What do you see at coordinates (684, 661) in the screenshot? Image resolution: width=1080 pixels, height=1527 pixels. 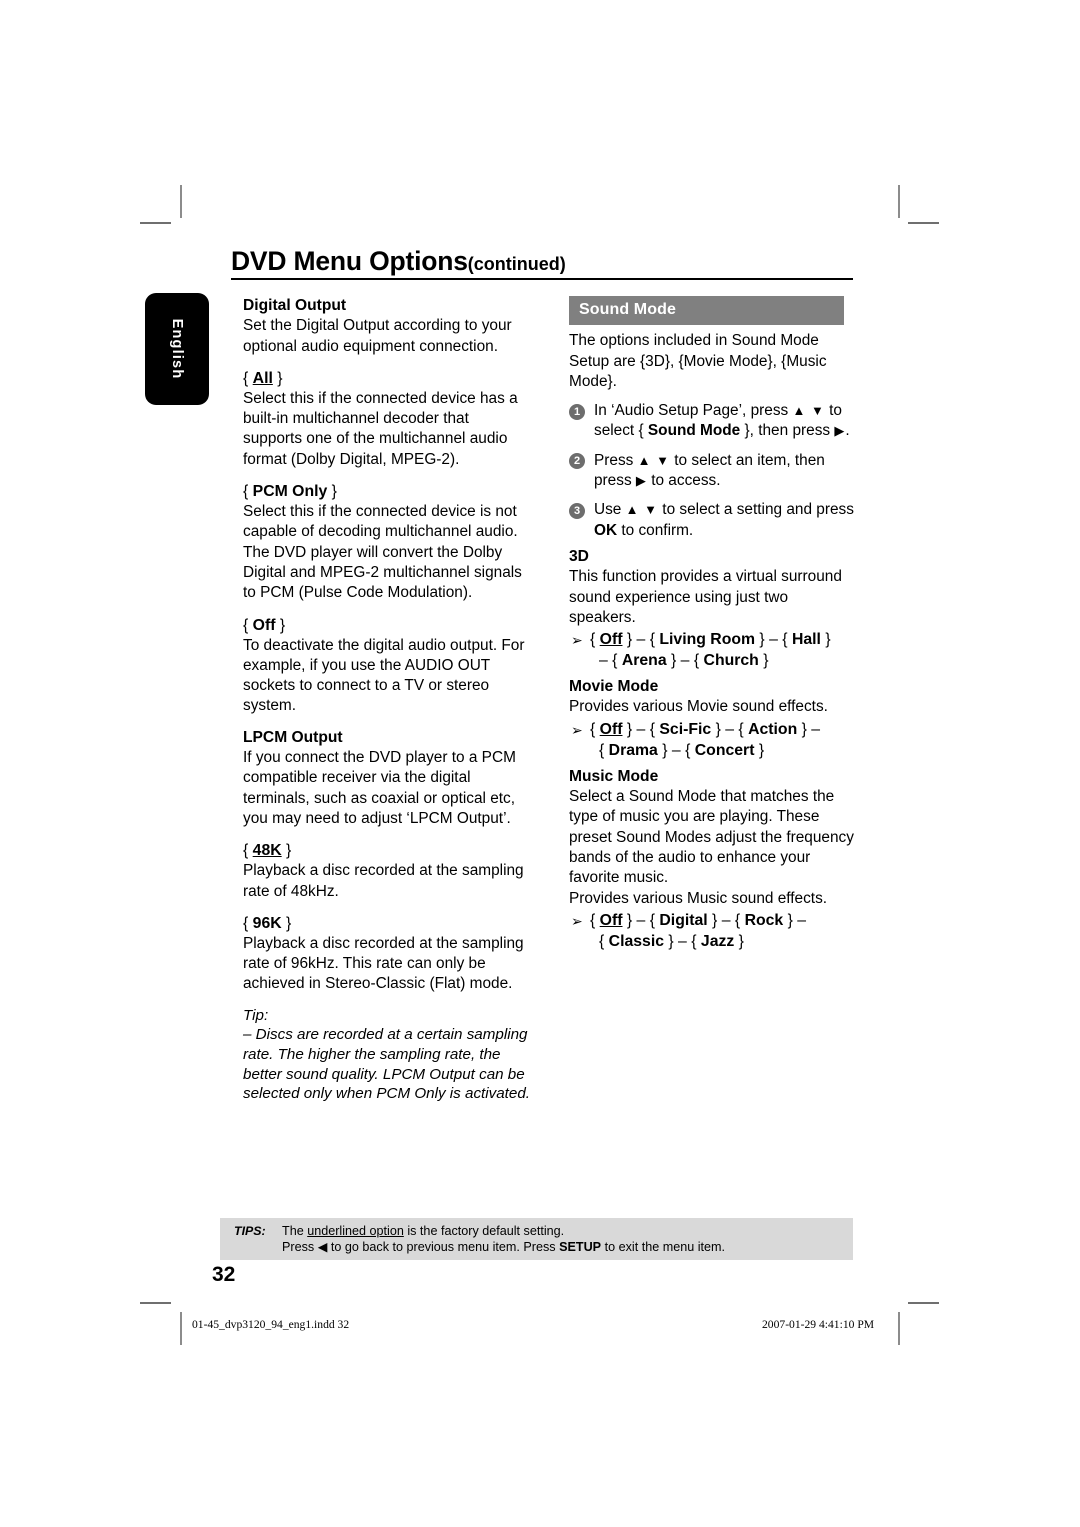 I see `option-list-3d-line2: – { Arena } – { Church }` at bounding box center [684, 661].